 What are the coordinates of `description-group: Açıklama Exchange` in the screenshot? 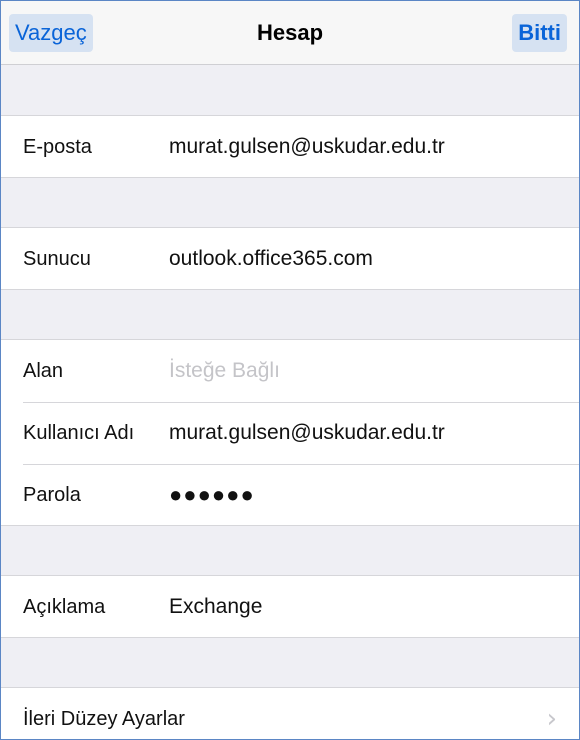 It's located at (290, 606).